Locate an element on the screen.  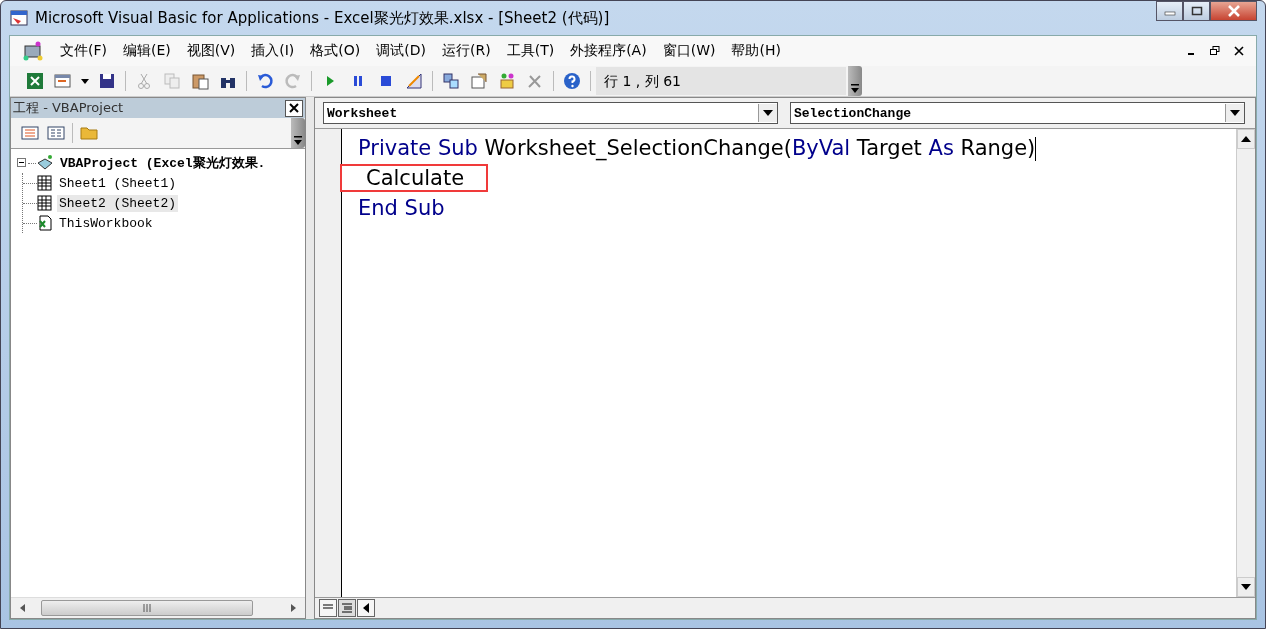
menu-item: 帮助(H) is located at coordinates (756, 51).